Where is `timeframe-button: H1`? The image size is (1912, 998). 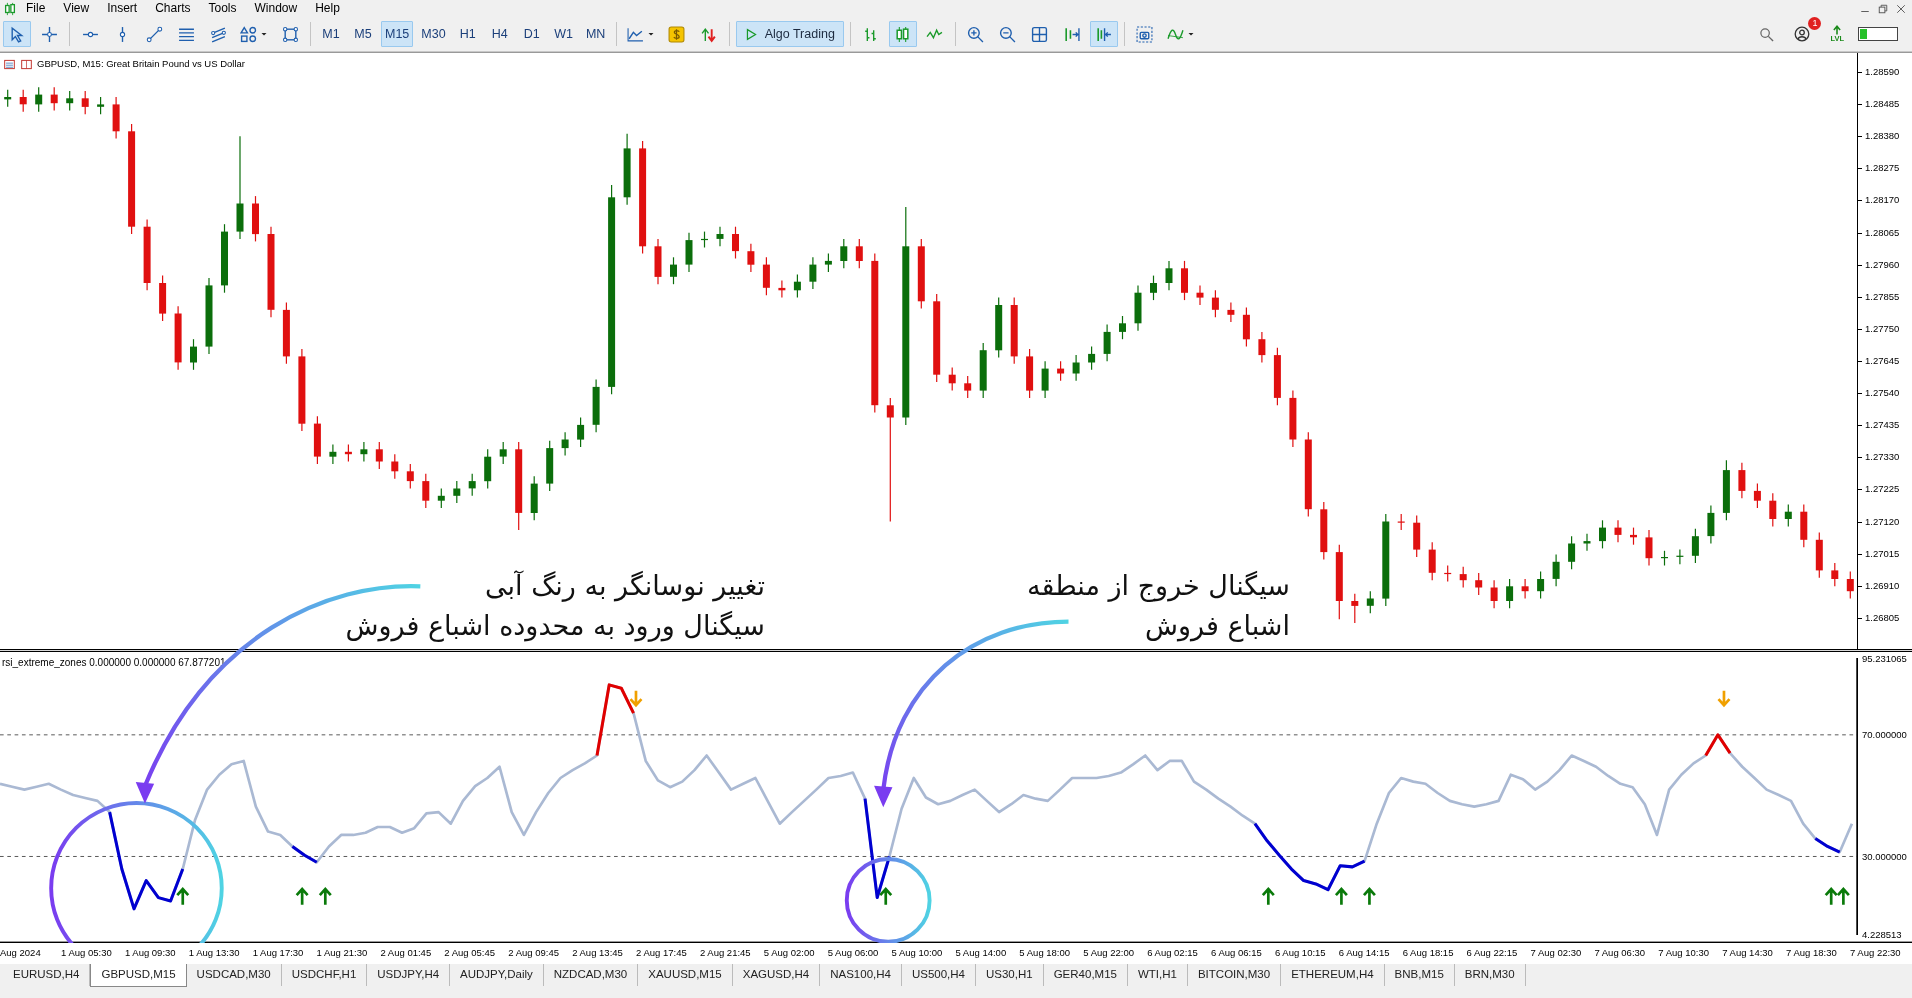 timeframe-button: H1 is located at coordinates (467, 34).